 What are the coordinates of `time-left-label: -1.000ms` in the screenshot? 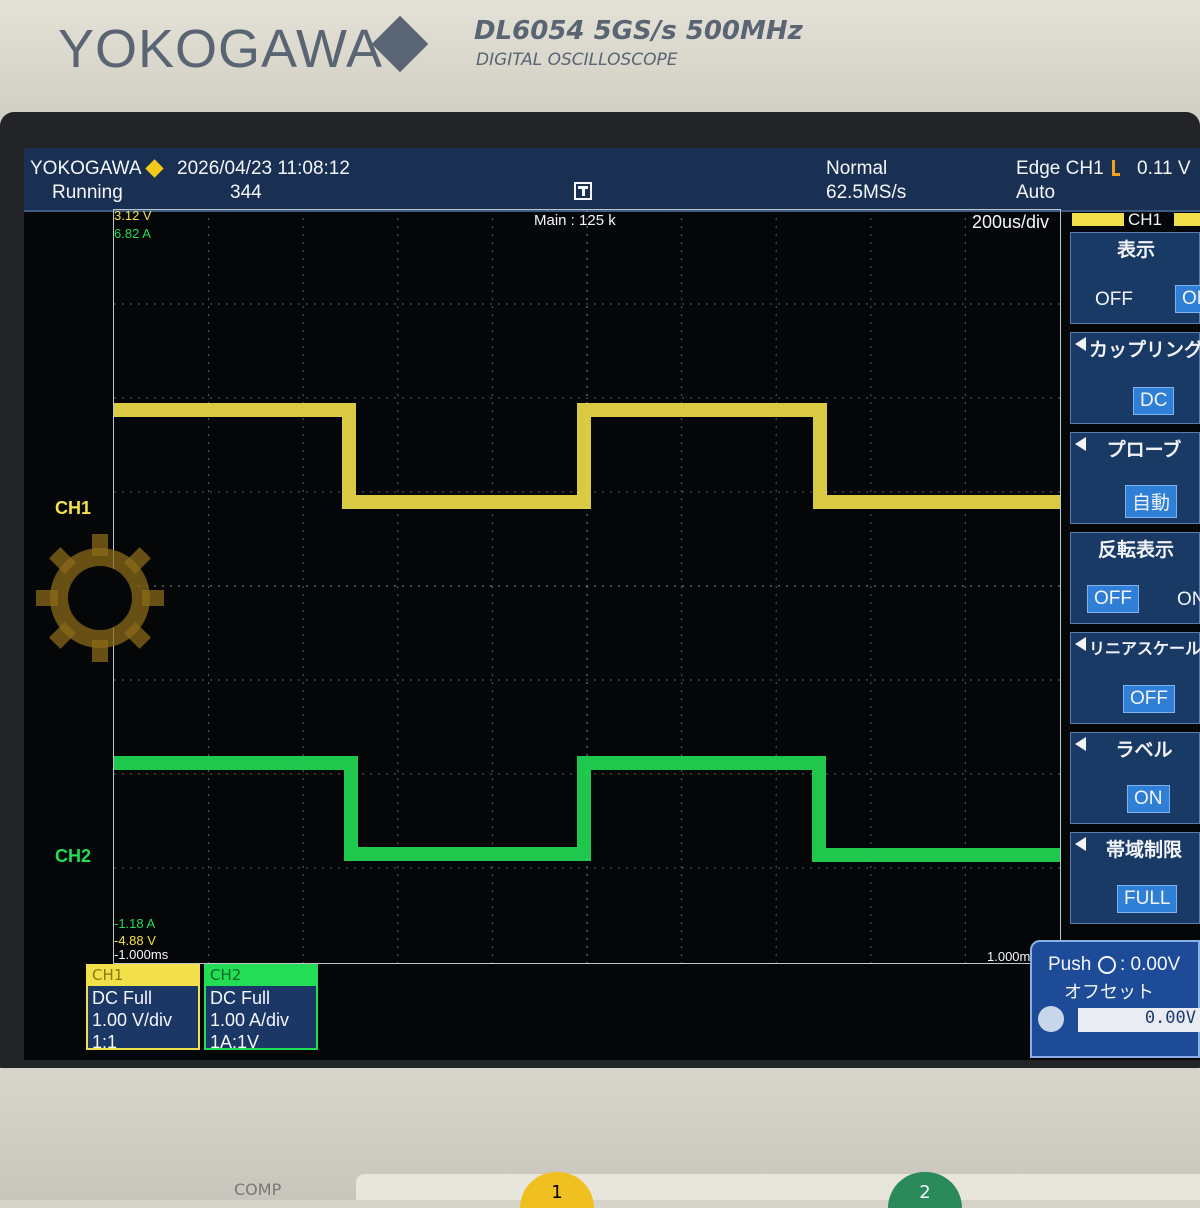 It's located at (141, 954).